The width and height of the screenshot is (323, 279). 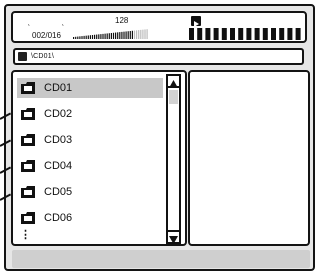 I want to click on scroll-thumb, so click(x=173, y=97).